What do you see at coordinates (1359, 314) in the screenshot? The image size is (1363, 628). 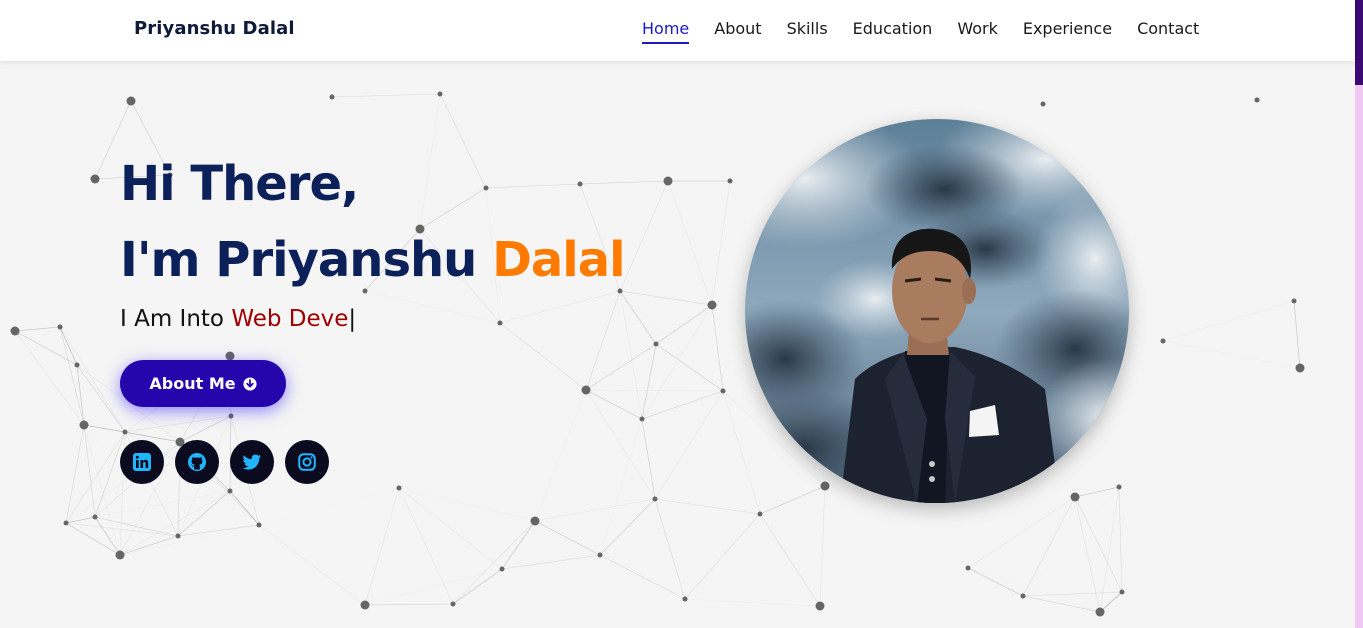 I see `scrollbar-track` at bounding box center [1359, 314].